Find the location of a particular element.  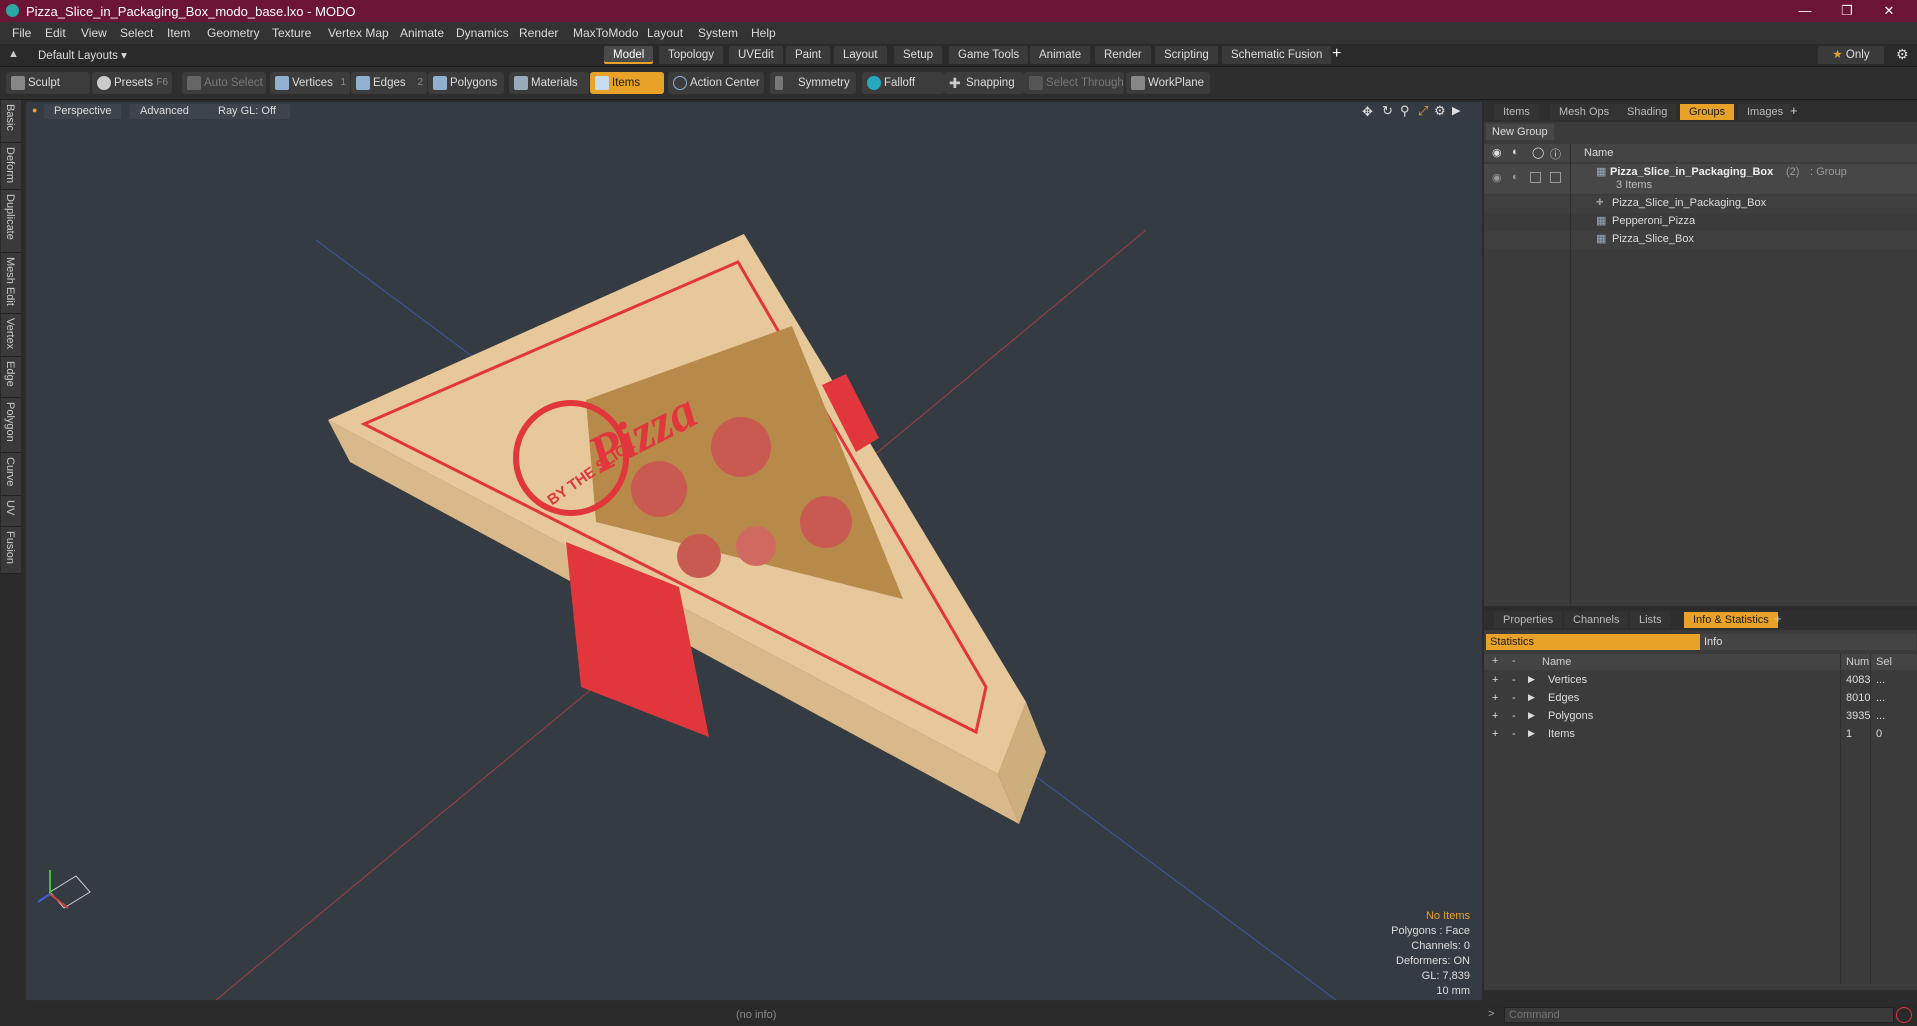

menu-animate: Animate is located at coordinates (422, 33).